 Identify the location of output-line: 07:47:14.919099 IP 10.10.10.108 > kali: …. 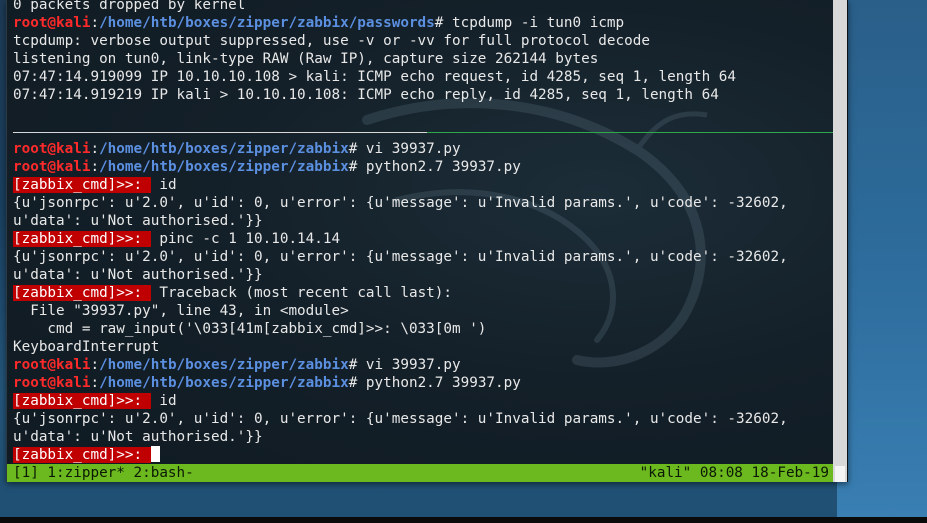
(375, 77).